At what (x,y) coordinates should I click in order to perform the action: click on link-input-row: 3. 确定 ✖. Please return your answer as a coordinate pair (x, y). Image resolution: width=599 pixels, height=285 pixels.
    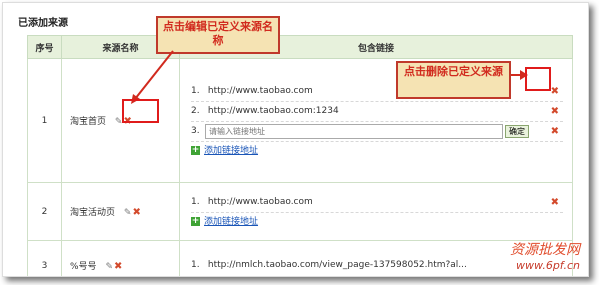
    Looking at the image, I should click on (377, 132).